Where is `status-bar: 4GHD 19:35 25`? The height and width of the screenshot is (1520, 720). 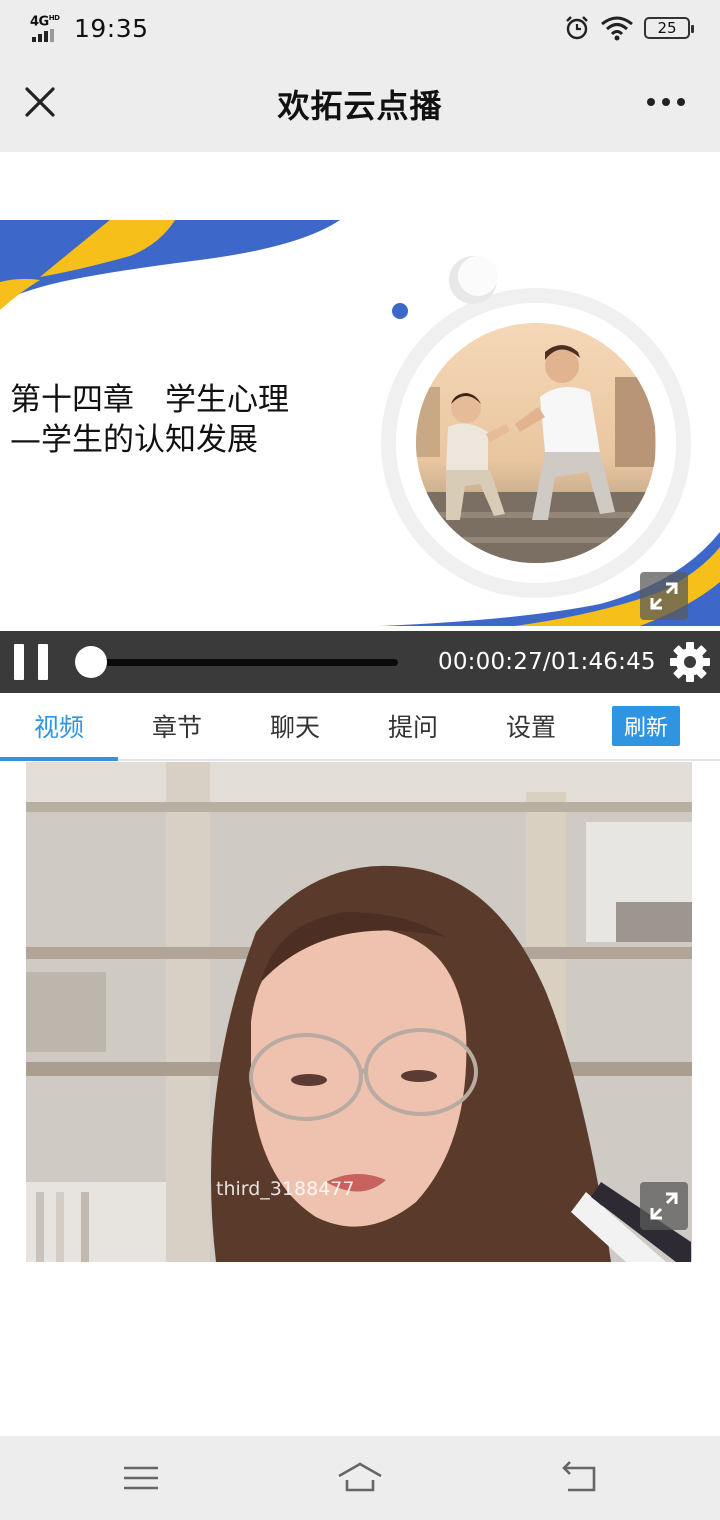 status-bar: 4GHD 19:35 25 is located at coordinates (360, 28).